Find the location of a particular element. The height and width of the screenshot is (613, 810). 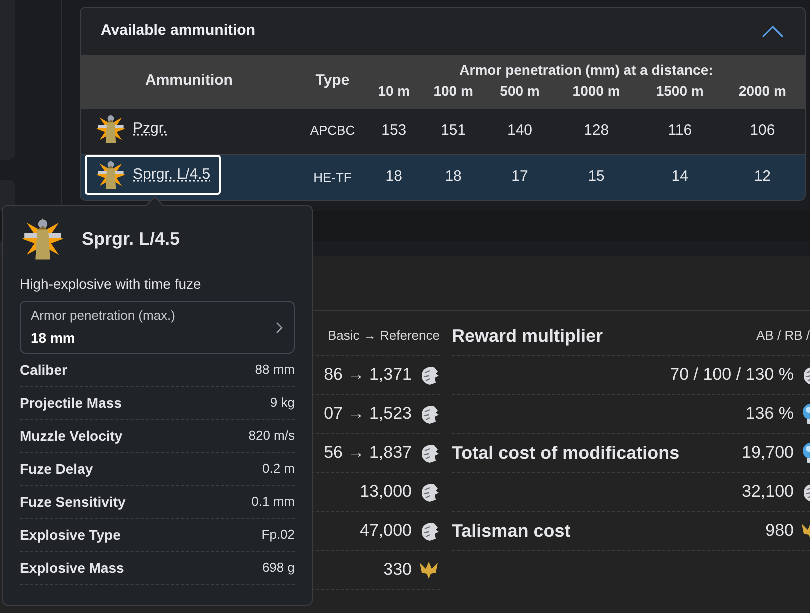

table-cell: HE-TF is located at coordinates (332, 177).